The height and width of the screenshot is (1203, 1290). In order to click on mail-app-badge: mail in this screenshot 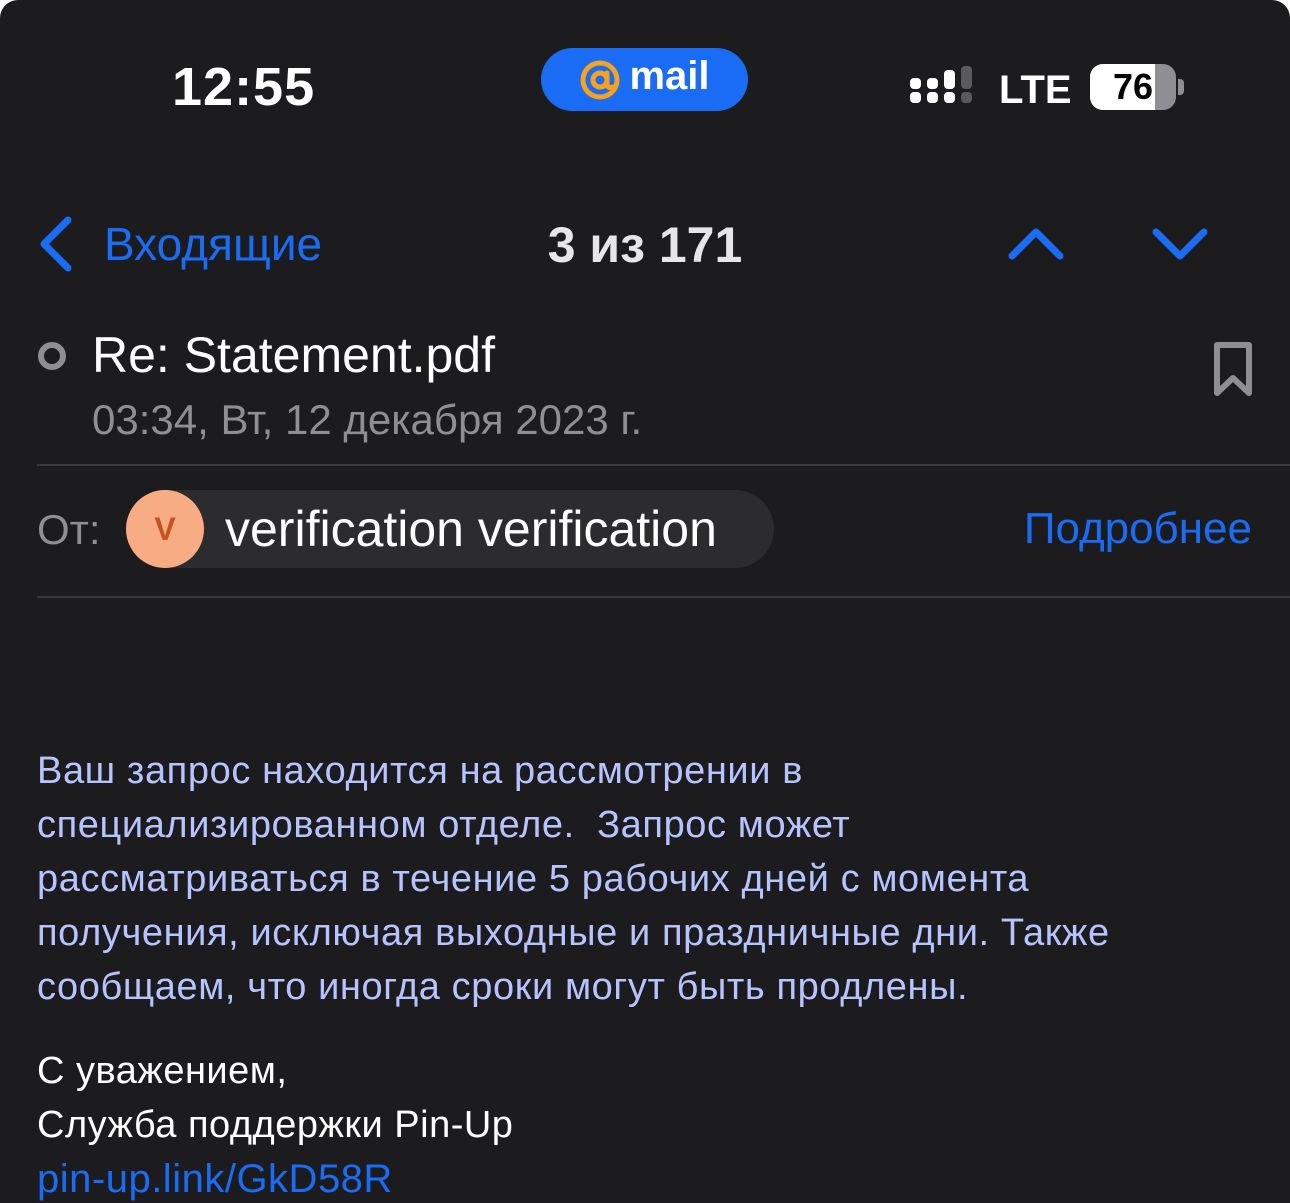, I will do `click(644, 79)`.